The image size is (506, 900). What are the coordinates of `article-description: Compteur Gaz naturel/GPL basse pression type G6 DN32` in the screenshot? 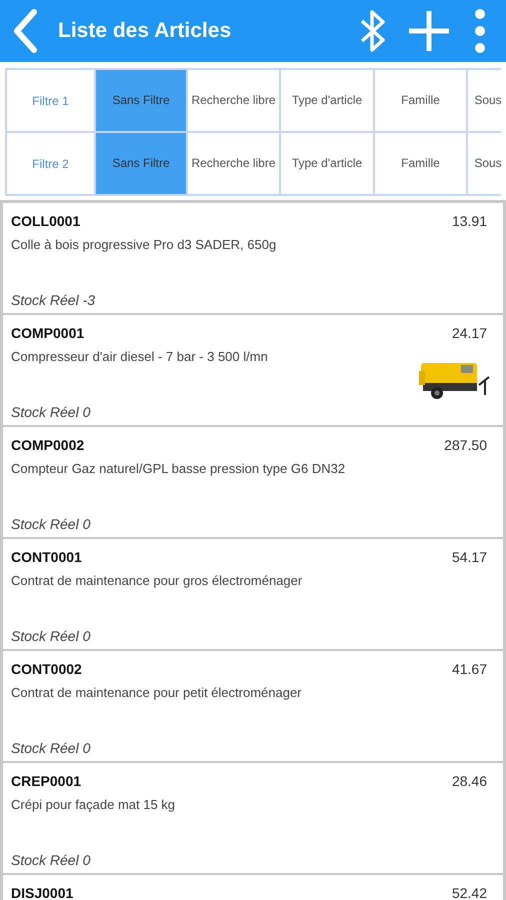 It's located at (178, 469).